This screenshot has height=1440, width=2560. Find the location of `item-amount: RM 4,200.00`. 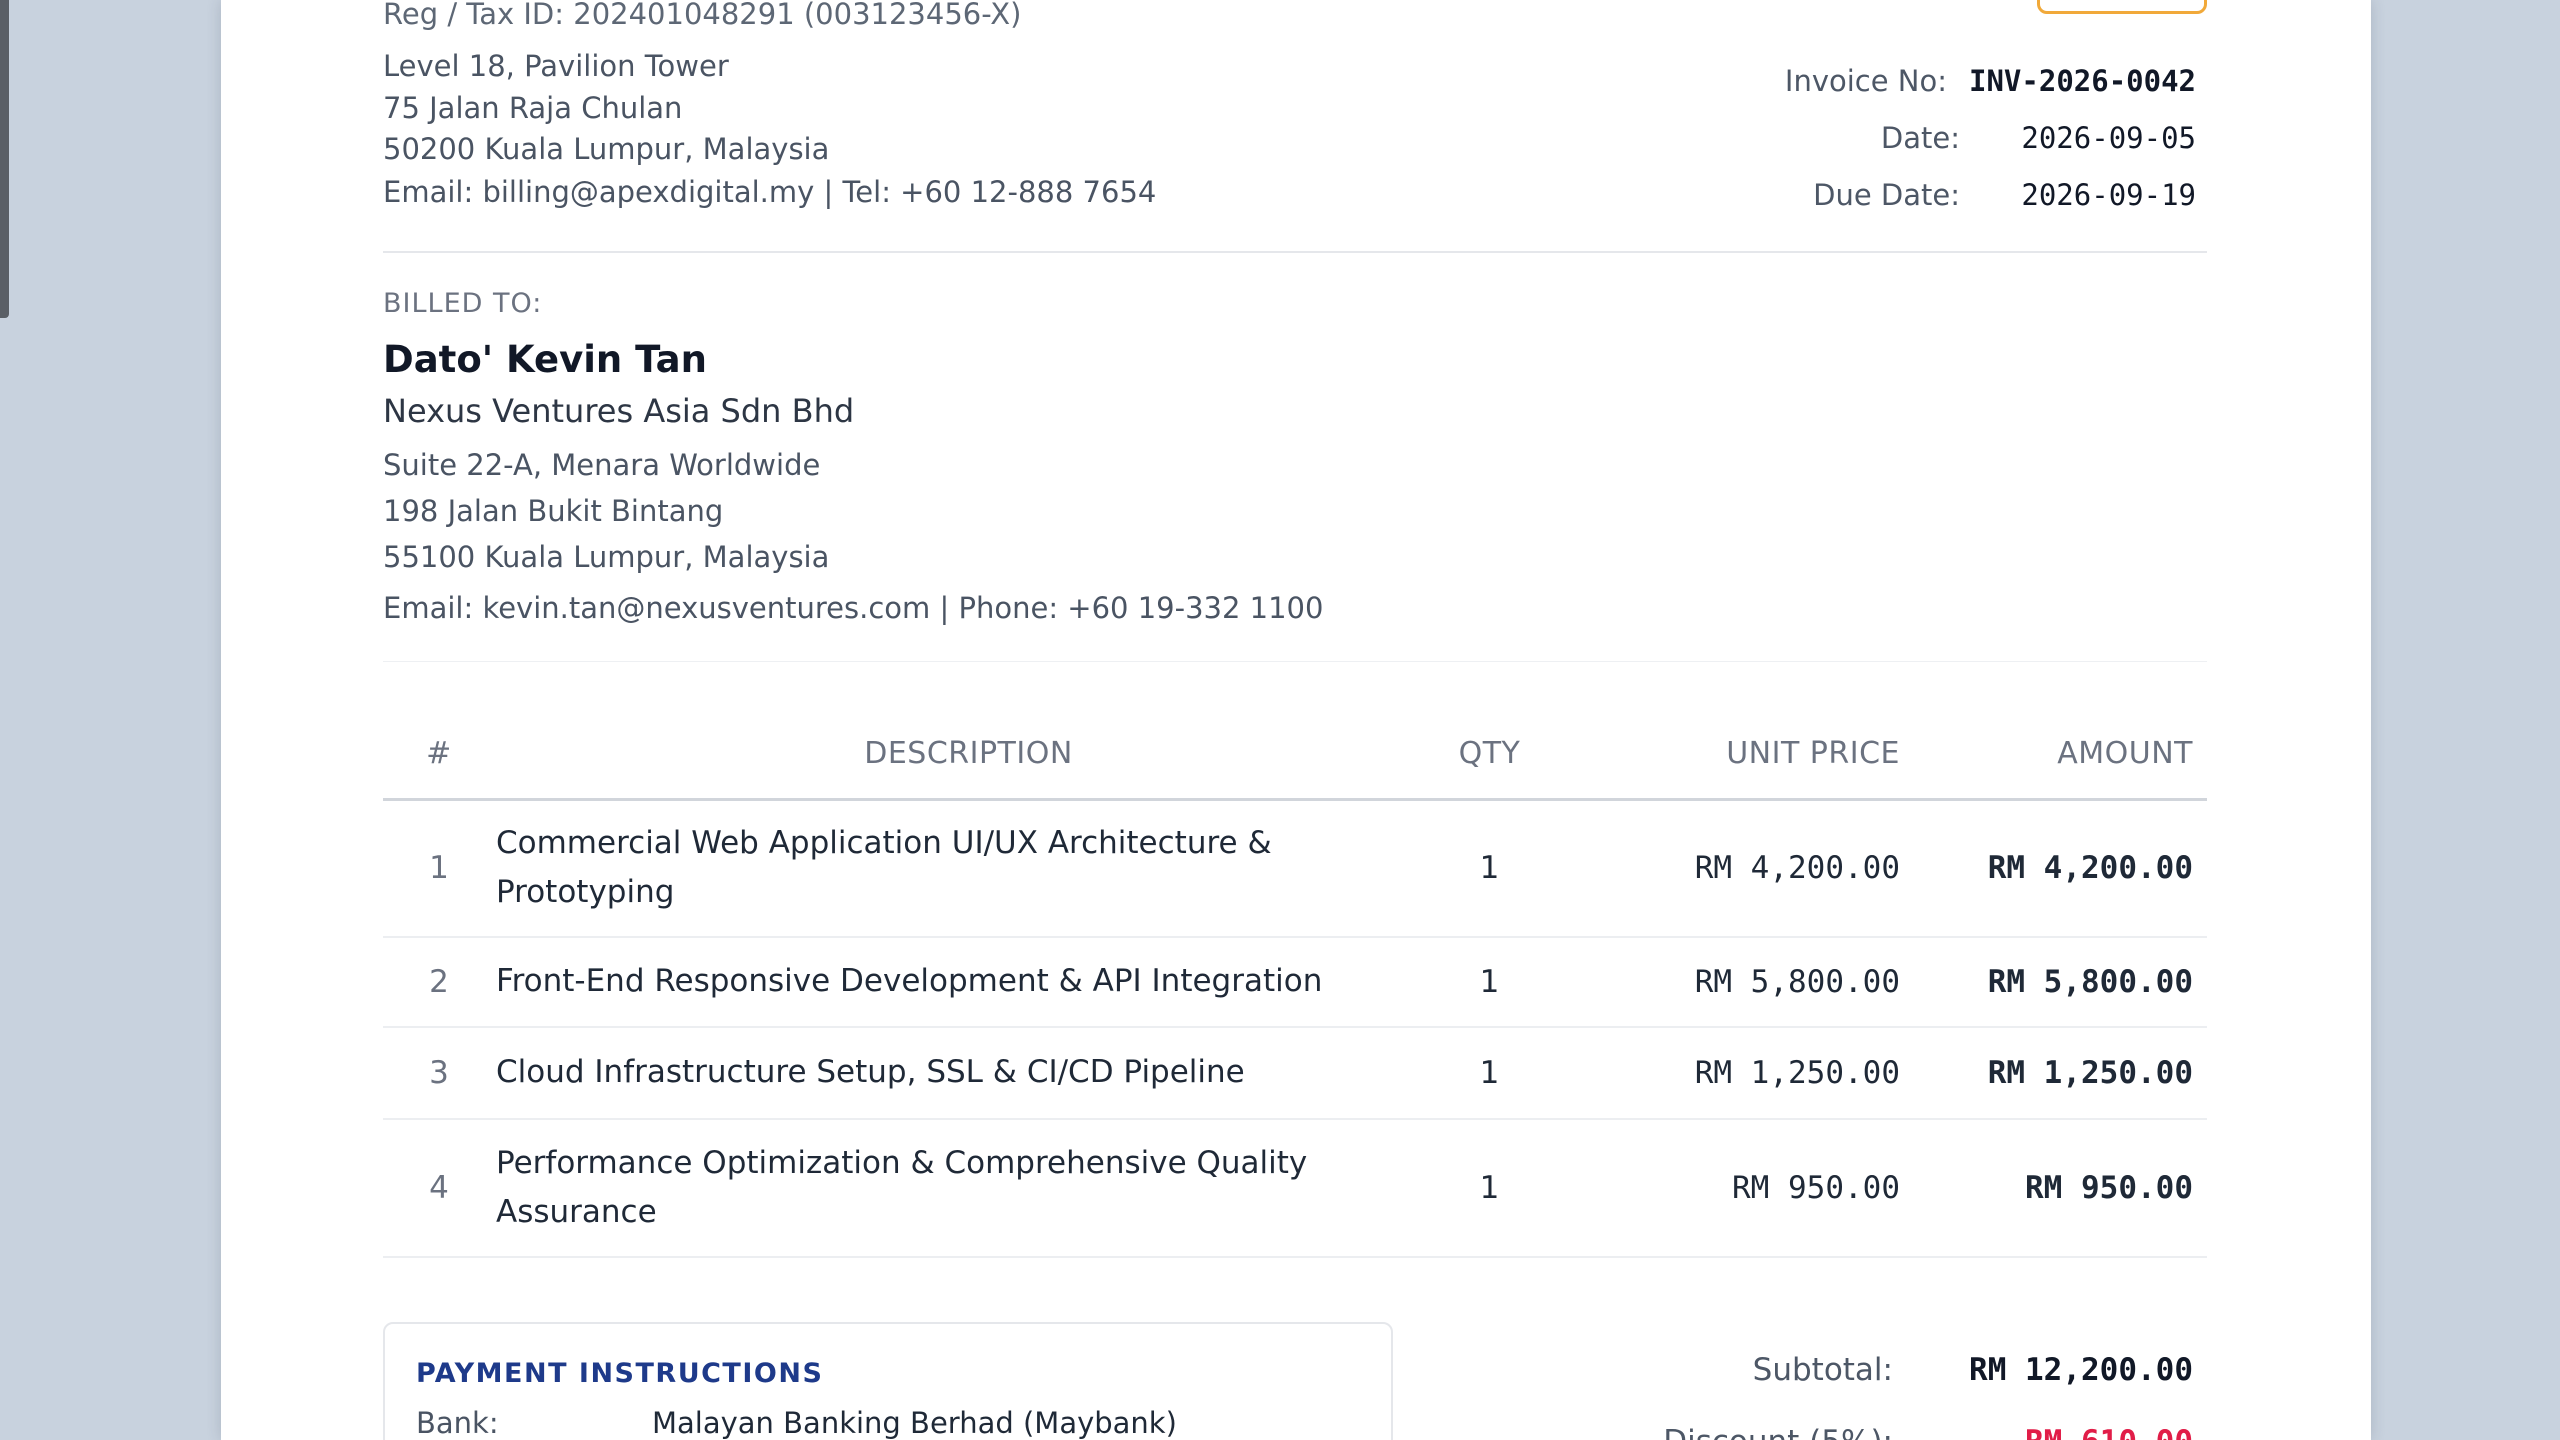

item-amount: RM 4,200.00 is located at coordinates (2054, 868).